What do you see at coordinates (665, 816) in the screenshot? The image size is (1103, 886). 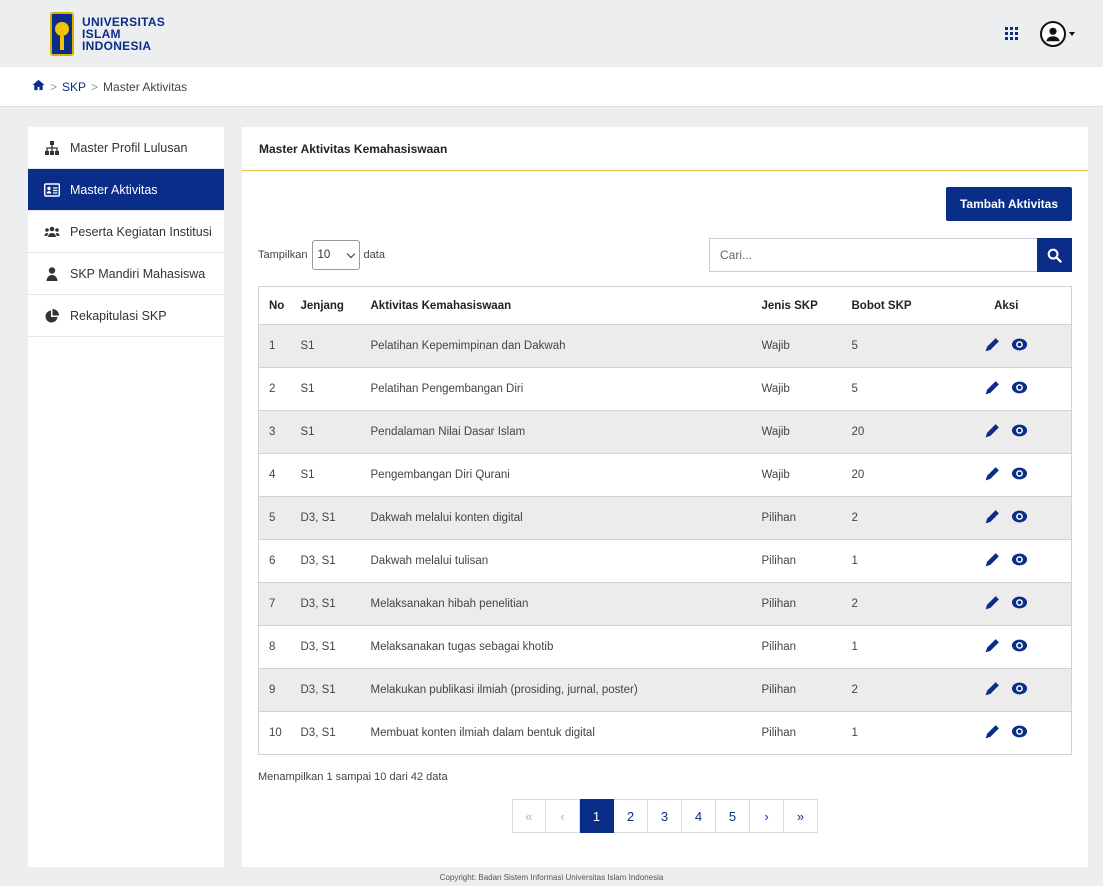 I see `page-3-button: 3` at bounding box center [665, 816].